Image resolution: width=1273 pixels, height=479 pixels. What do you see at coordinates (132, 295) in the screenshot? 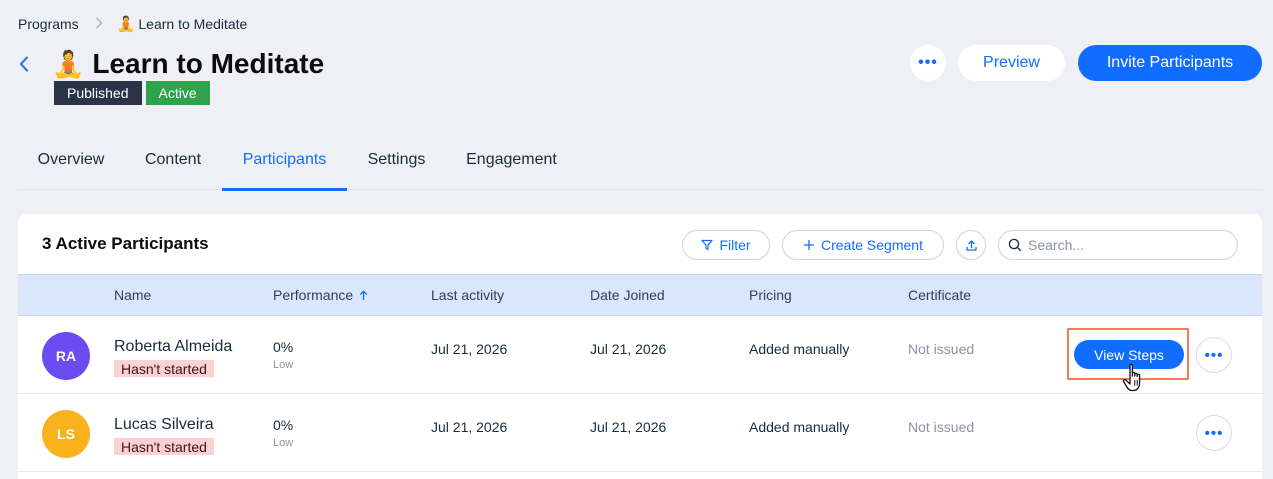
I see `column-name: Name` at bounding box center [132, 295].